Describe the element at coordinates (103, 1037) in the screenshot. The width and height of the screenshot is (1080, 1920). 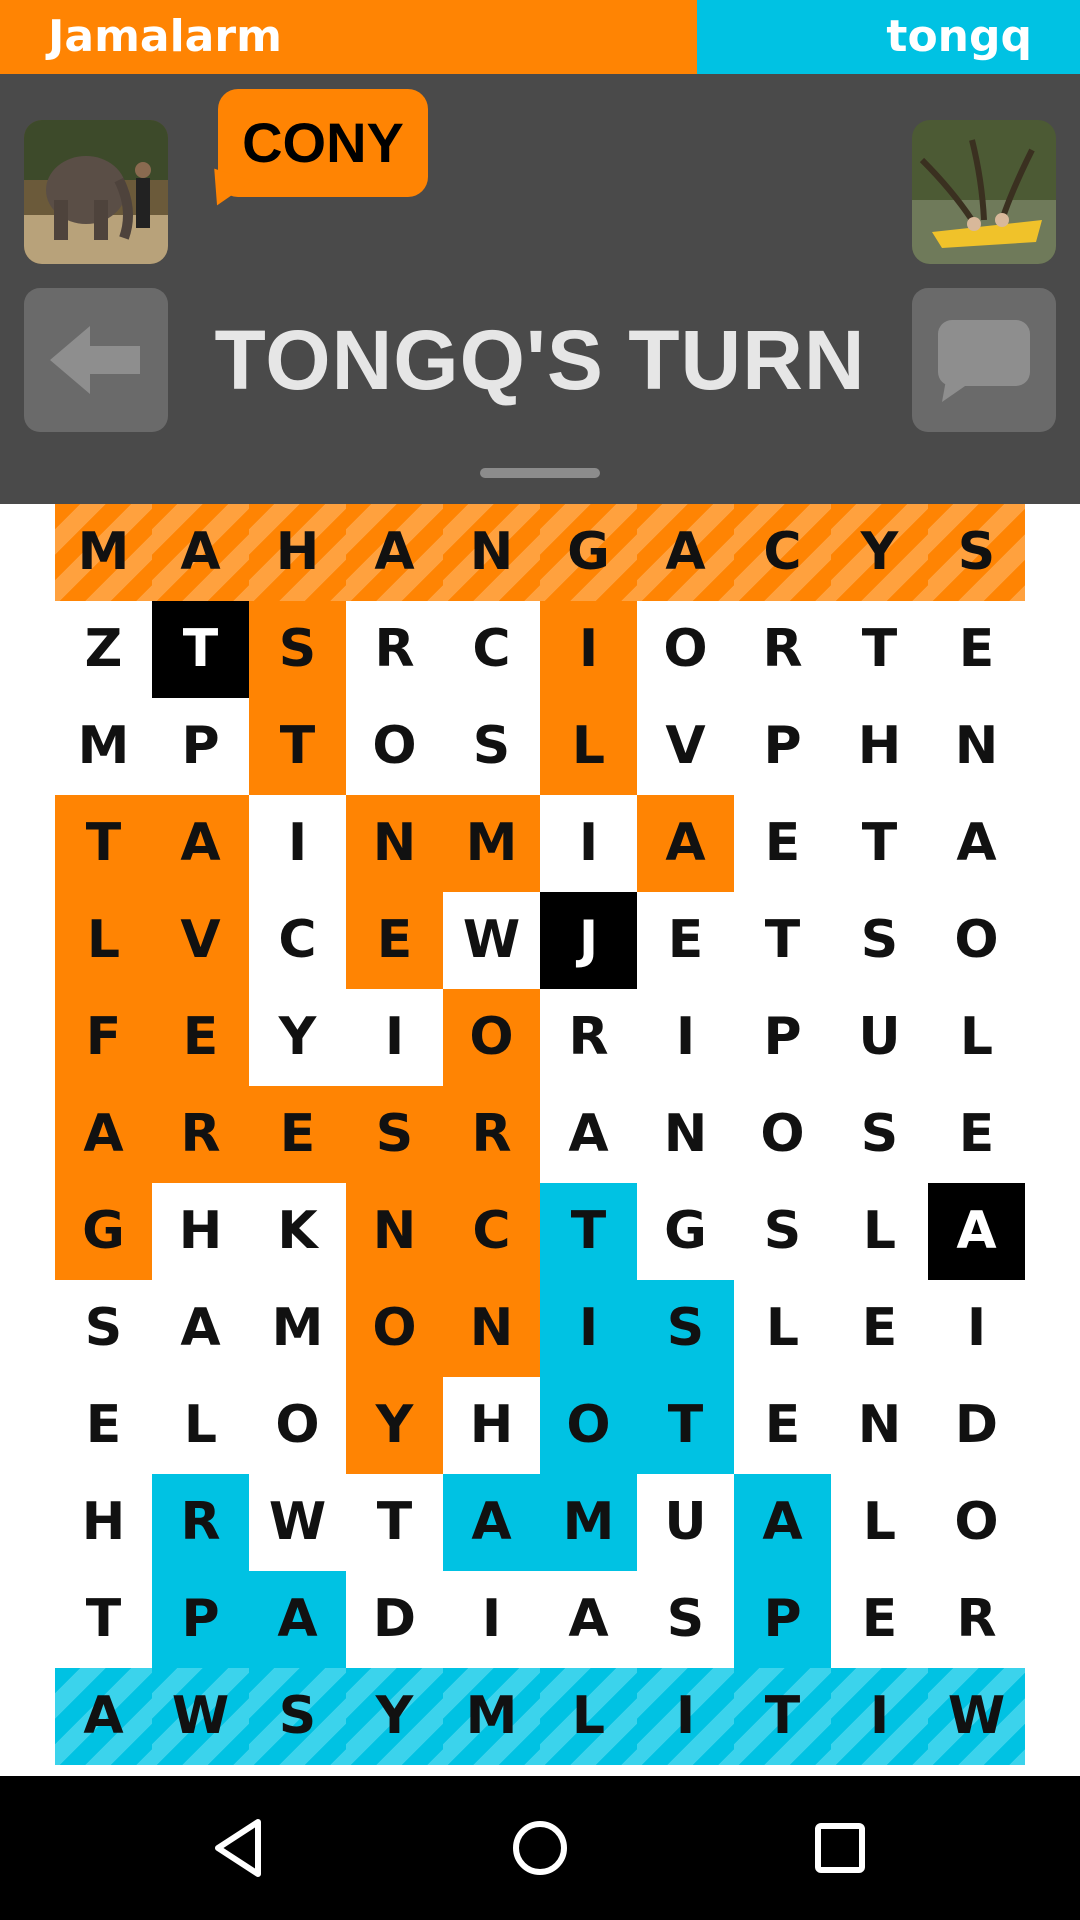
I see `letter-tile: F` at that location.